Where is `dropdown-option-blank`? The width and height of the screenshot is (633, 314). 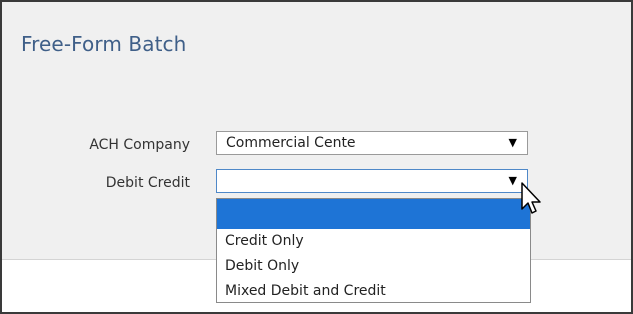
dropdown-option-blank is located at coordinates (373, 214).